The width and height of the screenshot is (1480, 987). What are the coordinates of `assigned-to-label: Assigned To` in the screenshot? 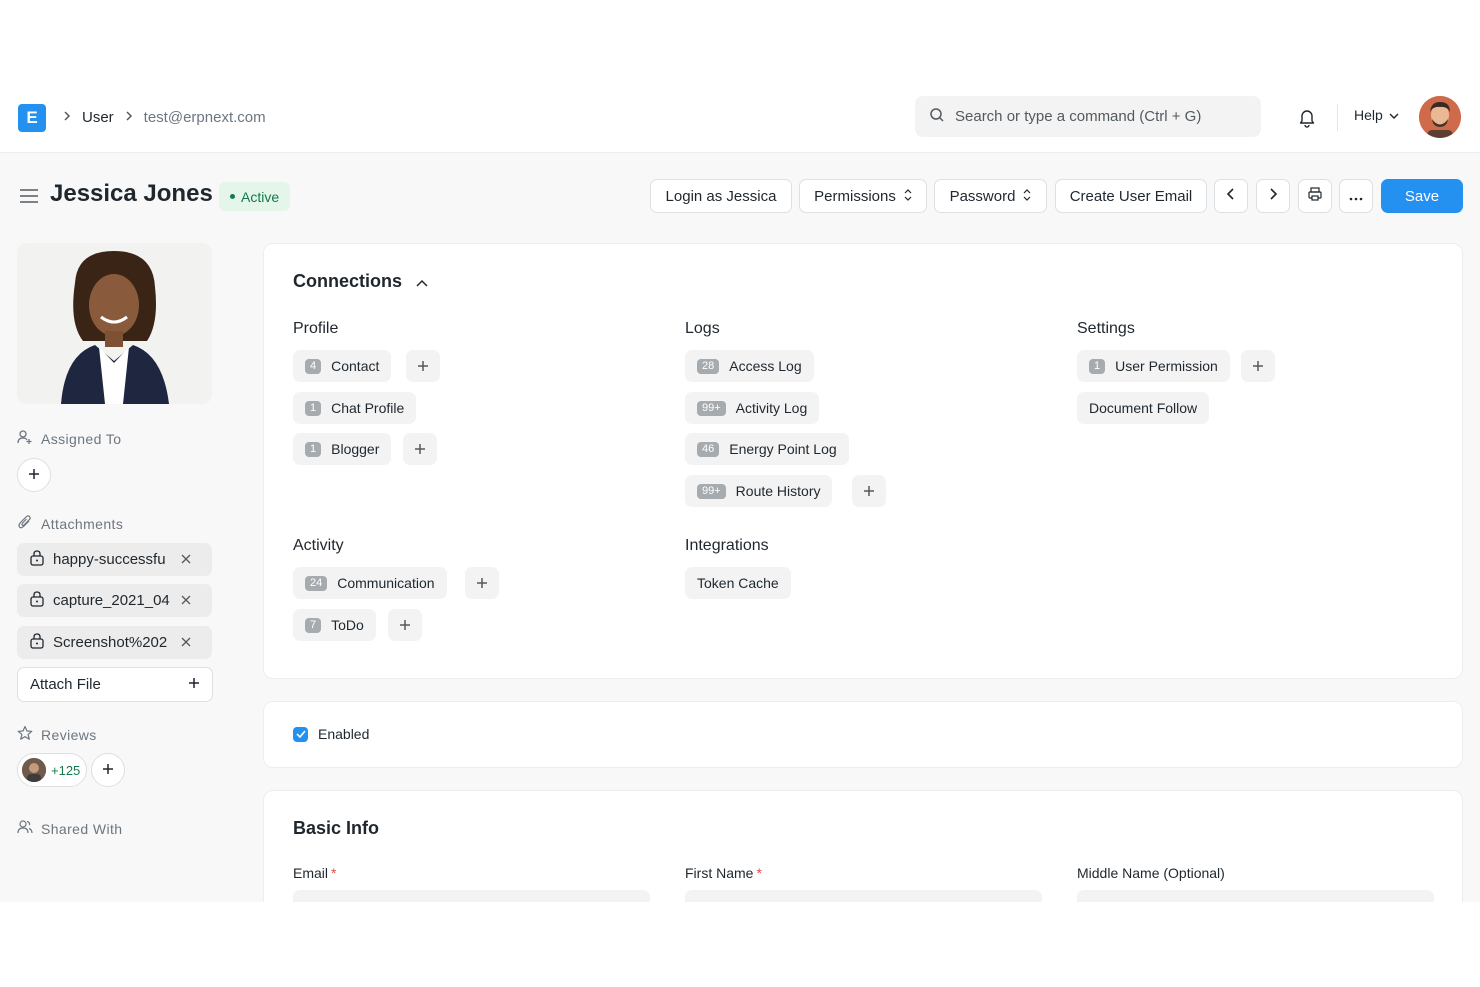 It's located at (81, 438).